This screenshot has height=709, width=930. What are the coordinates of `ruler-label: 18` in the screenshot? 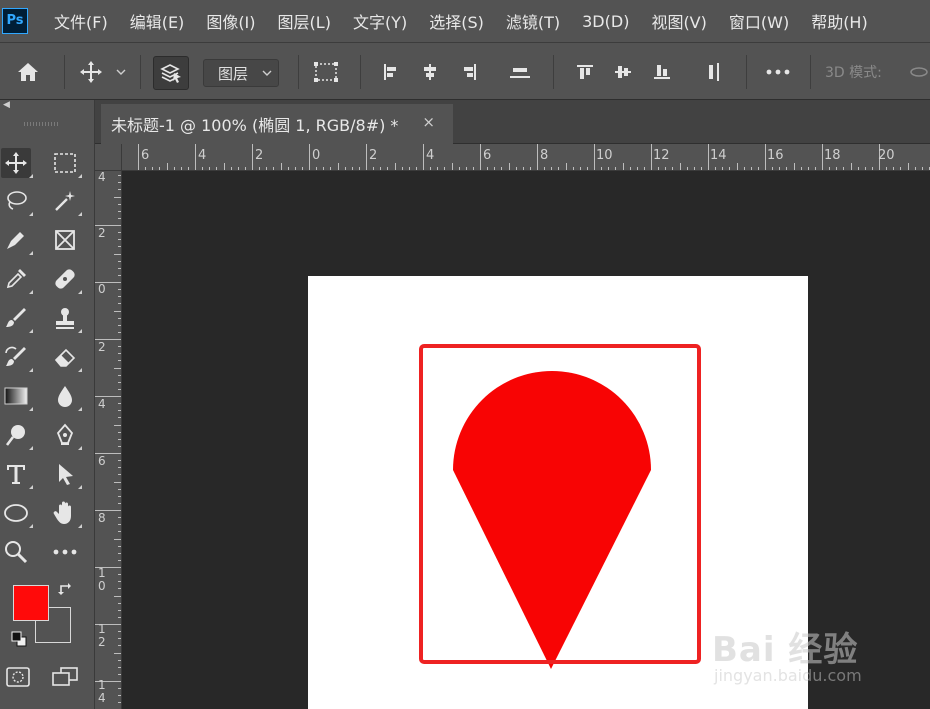 It's located at (832, 155).